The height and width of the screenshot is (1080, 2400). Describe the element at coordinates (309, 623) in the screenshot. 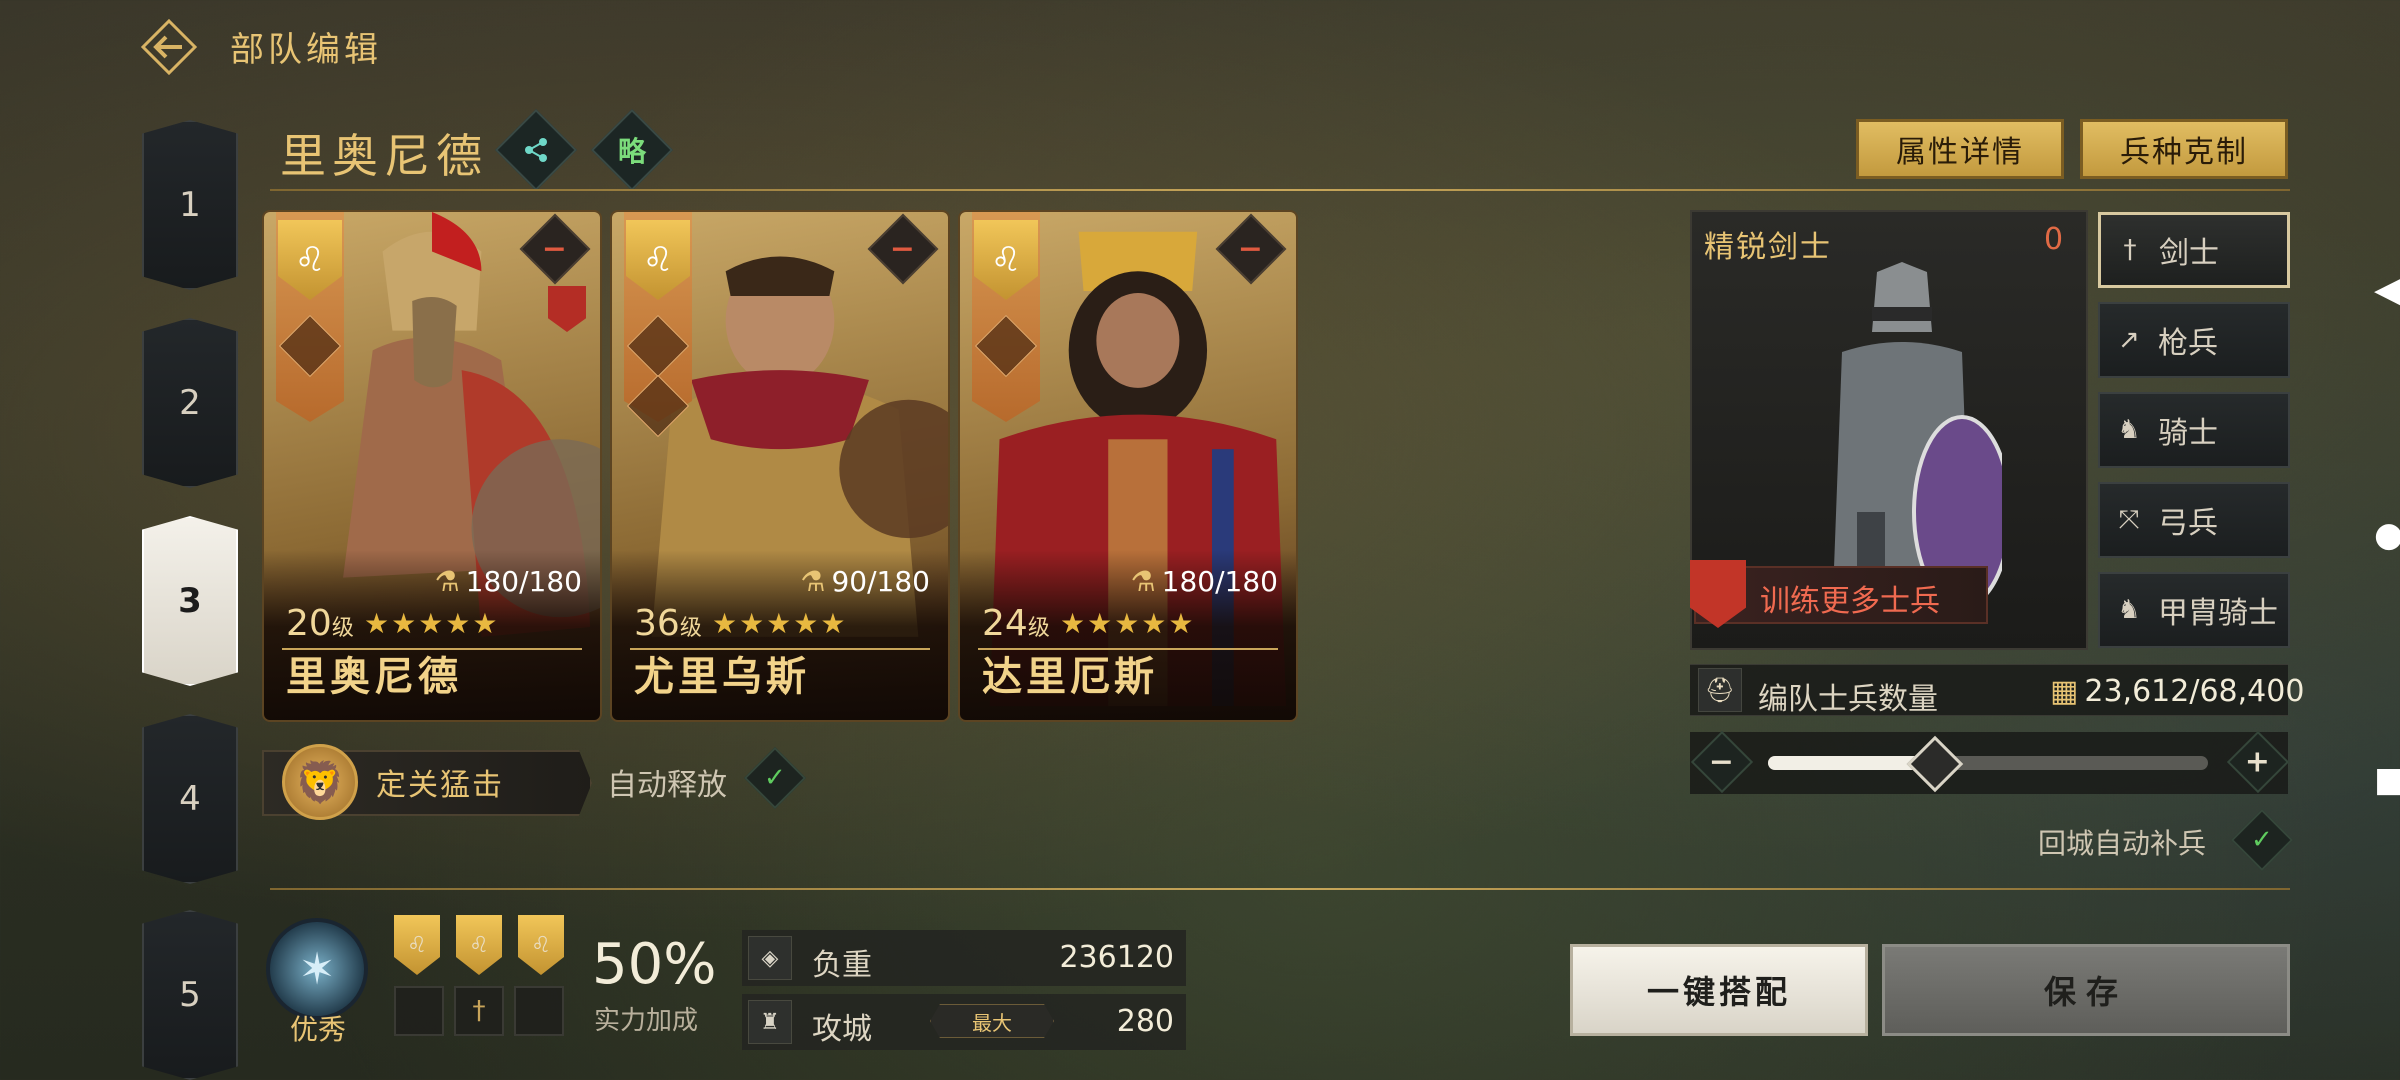

I see `hero-level: 20` at that location.